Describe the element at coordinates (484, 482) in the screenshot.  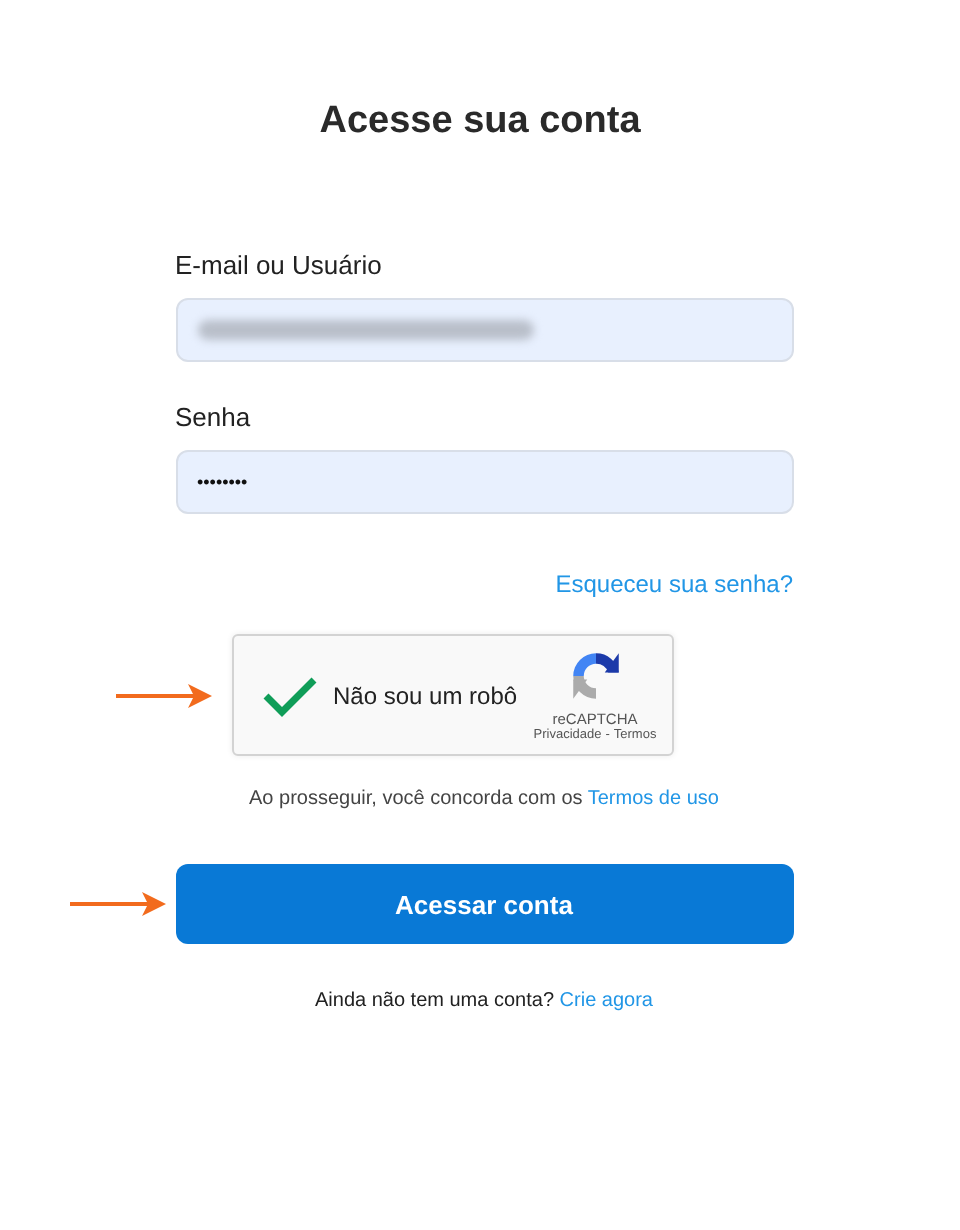
I see `input-field: ••••••••` at that location.